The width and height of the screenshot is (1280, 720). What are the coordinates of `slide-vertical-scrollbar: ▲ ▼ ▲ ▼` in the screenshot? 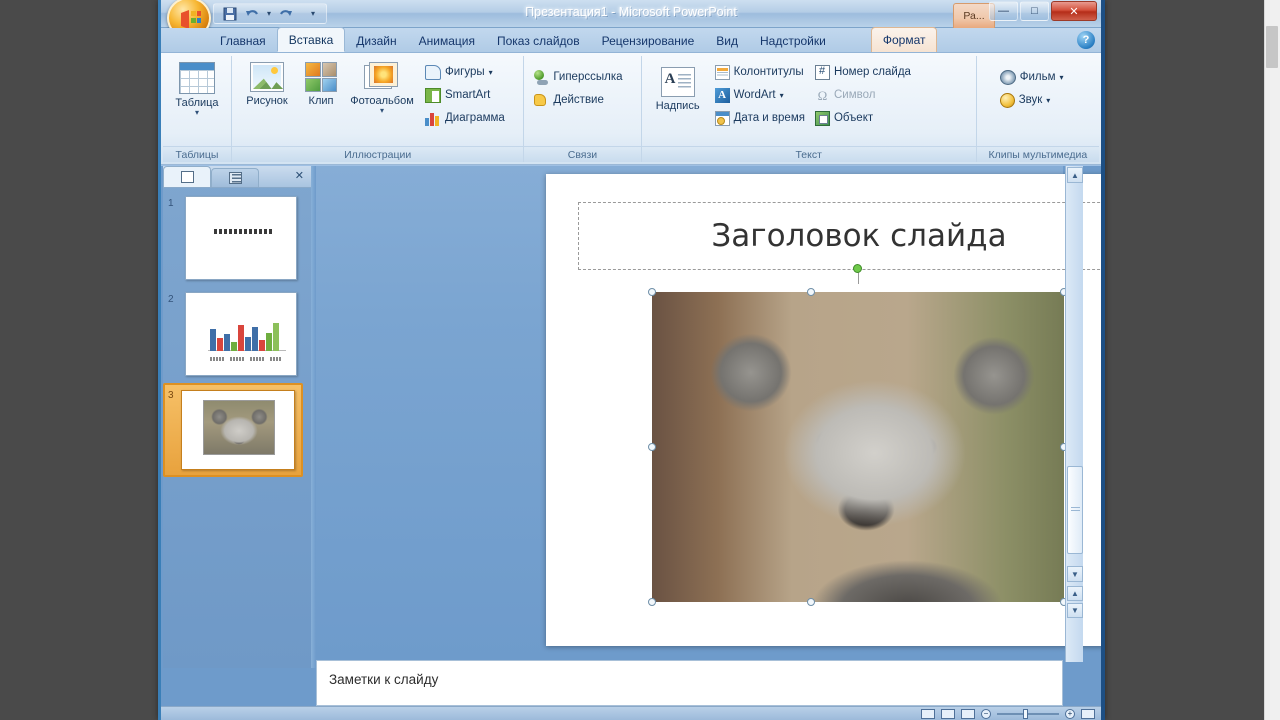 It's located at (1074, 414).